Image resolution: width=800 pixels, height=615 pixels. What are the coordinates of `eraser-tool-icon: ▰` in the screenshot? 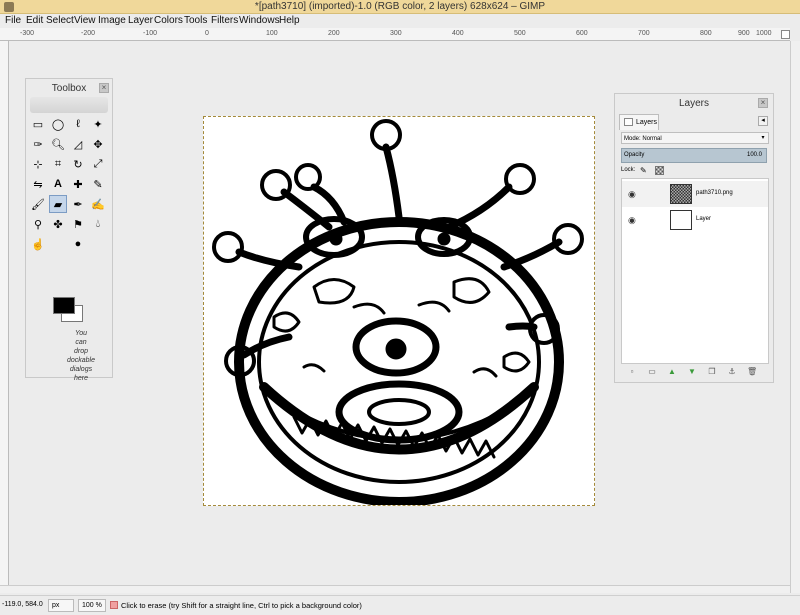 It's located at (58, 204).